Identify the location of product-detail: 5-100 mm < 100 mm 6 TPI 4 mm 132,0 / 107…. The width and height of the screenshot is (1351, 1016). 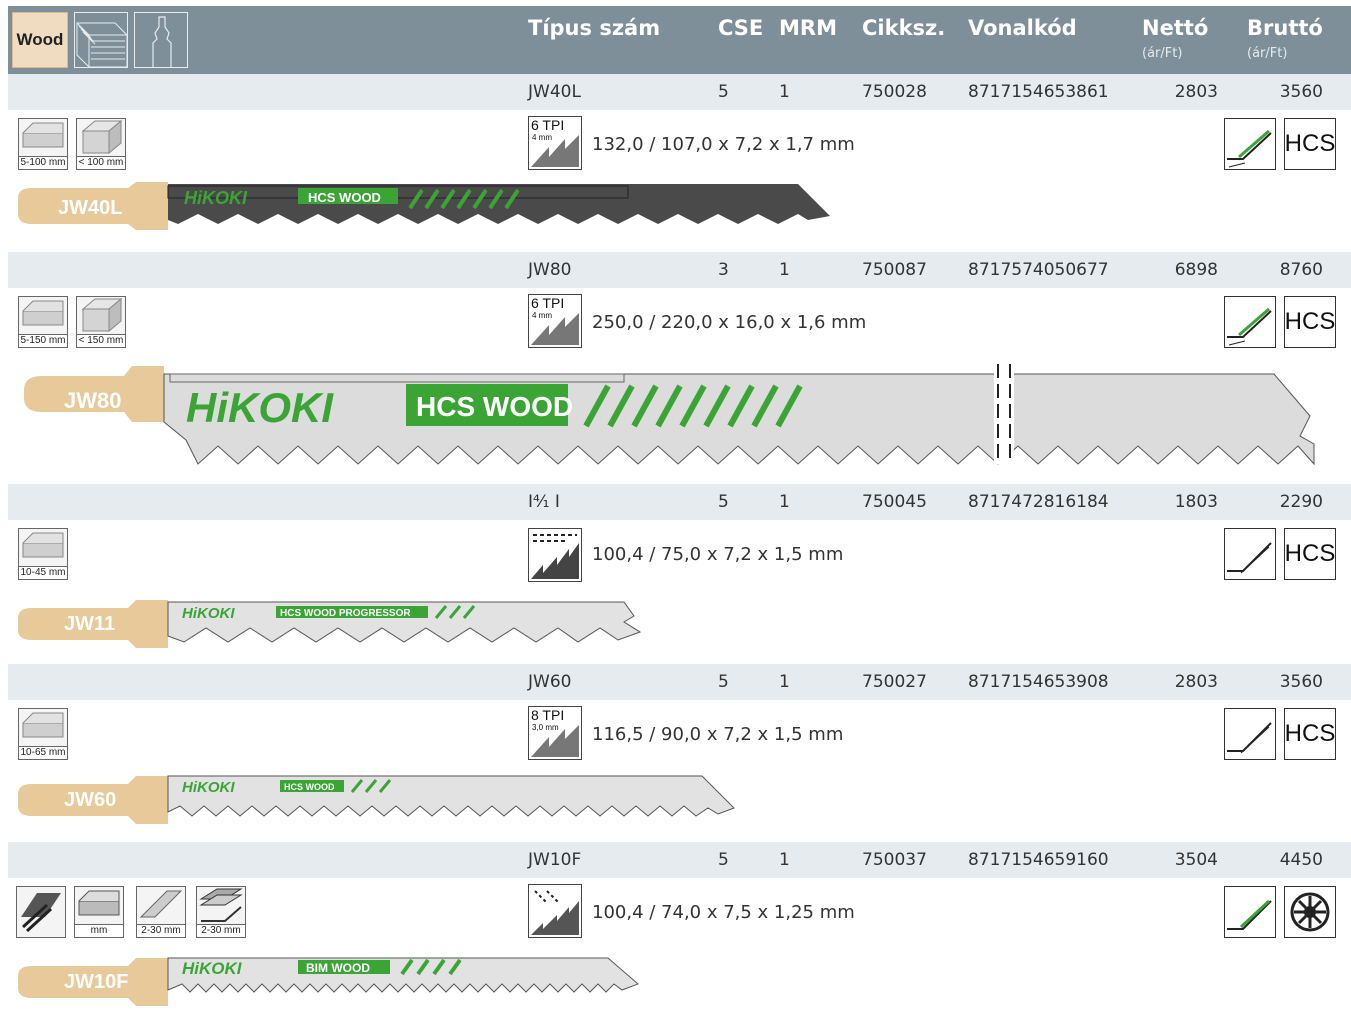
(679, 181).